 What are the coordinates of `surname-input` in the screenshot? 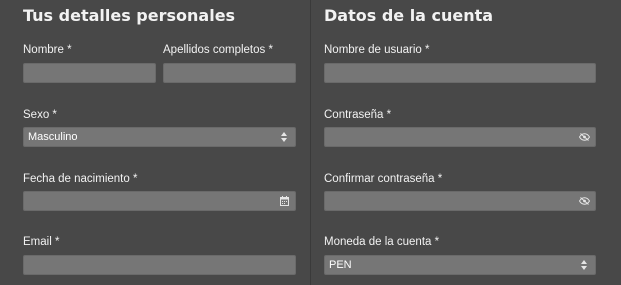 It's located at (229, 73).